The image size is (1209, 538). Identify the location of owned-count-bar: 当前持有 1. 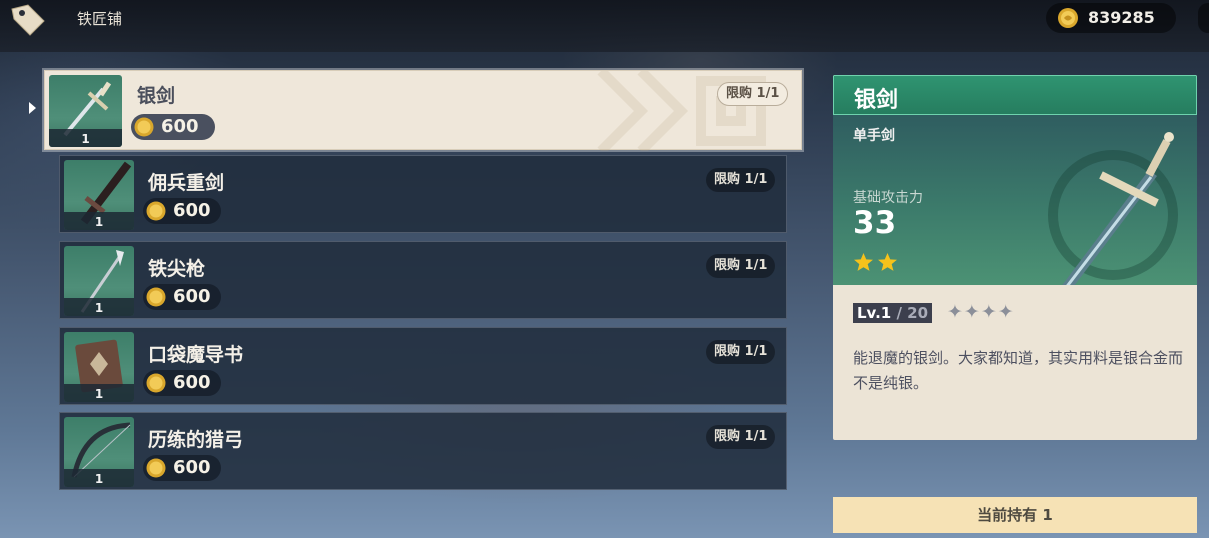
(1015, 515).